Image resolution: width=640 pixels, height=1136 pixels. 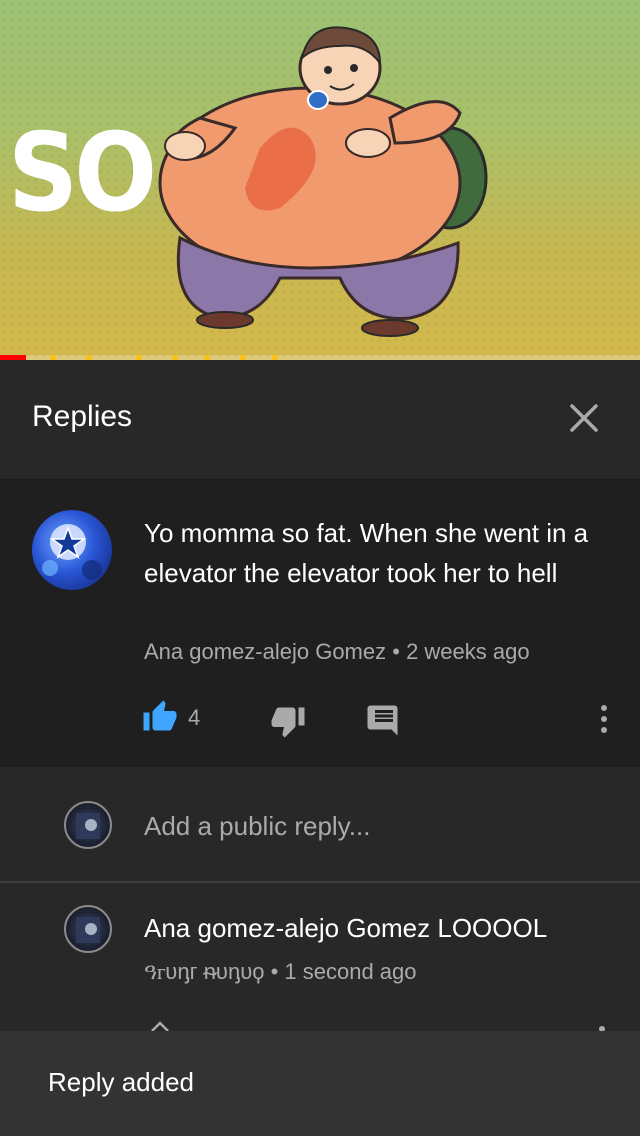 I want to click on reply-avatar, so click(x=88, y=929).